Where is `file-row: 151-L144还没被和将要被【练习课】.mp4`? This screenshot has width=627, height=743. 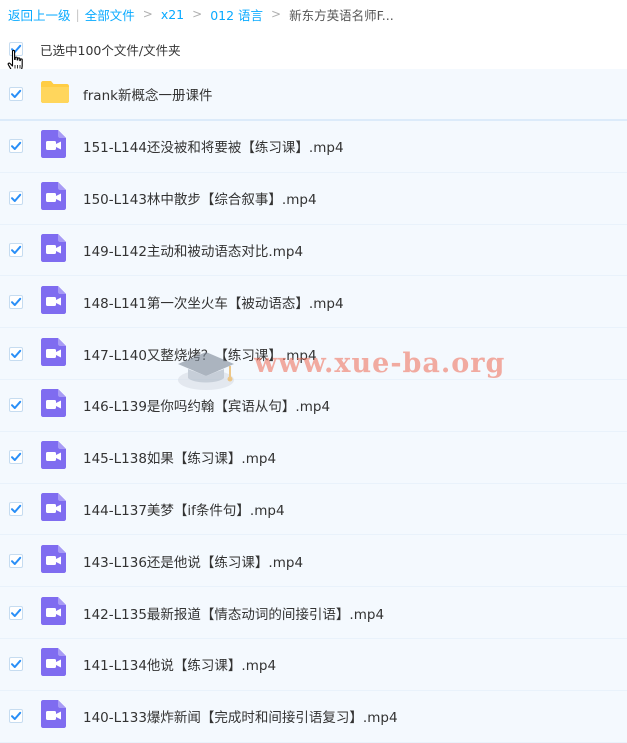 file-row: 151-L144还没被和将要被【练习课】.mp4 is located at coordinates (313, 147).